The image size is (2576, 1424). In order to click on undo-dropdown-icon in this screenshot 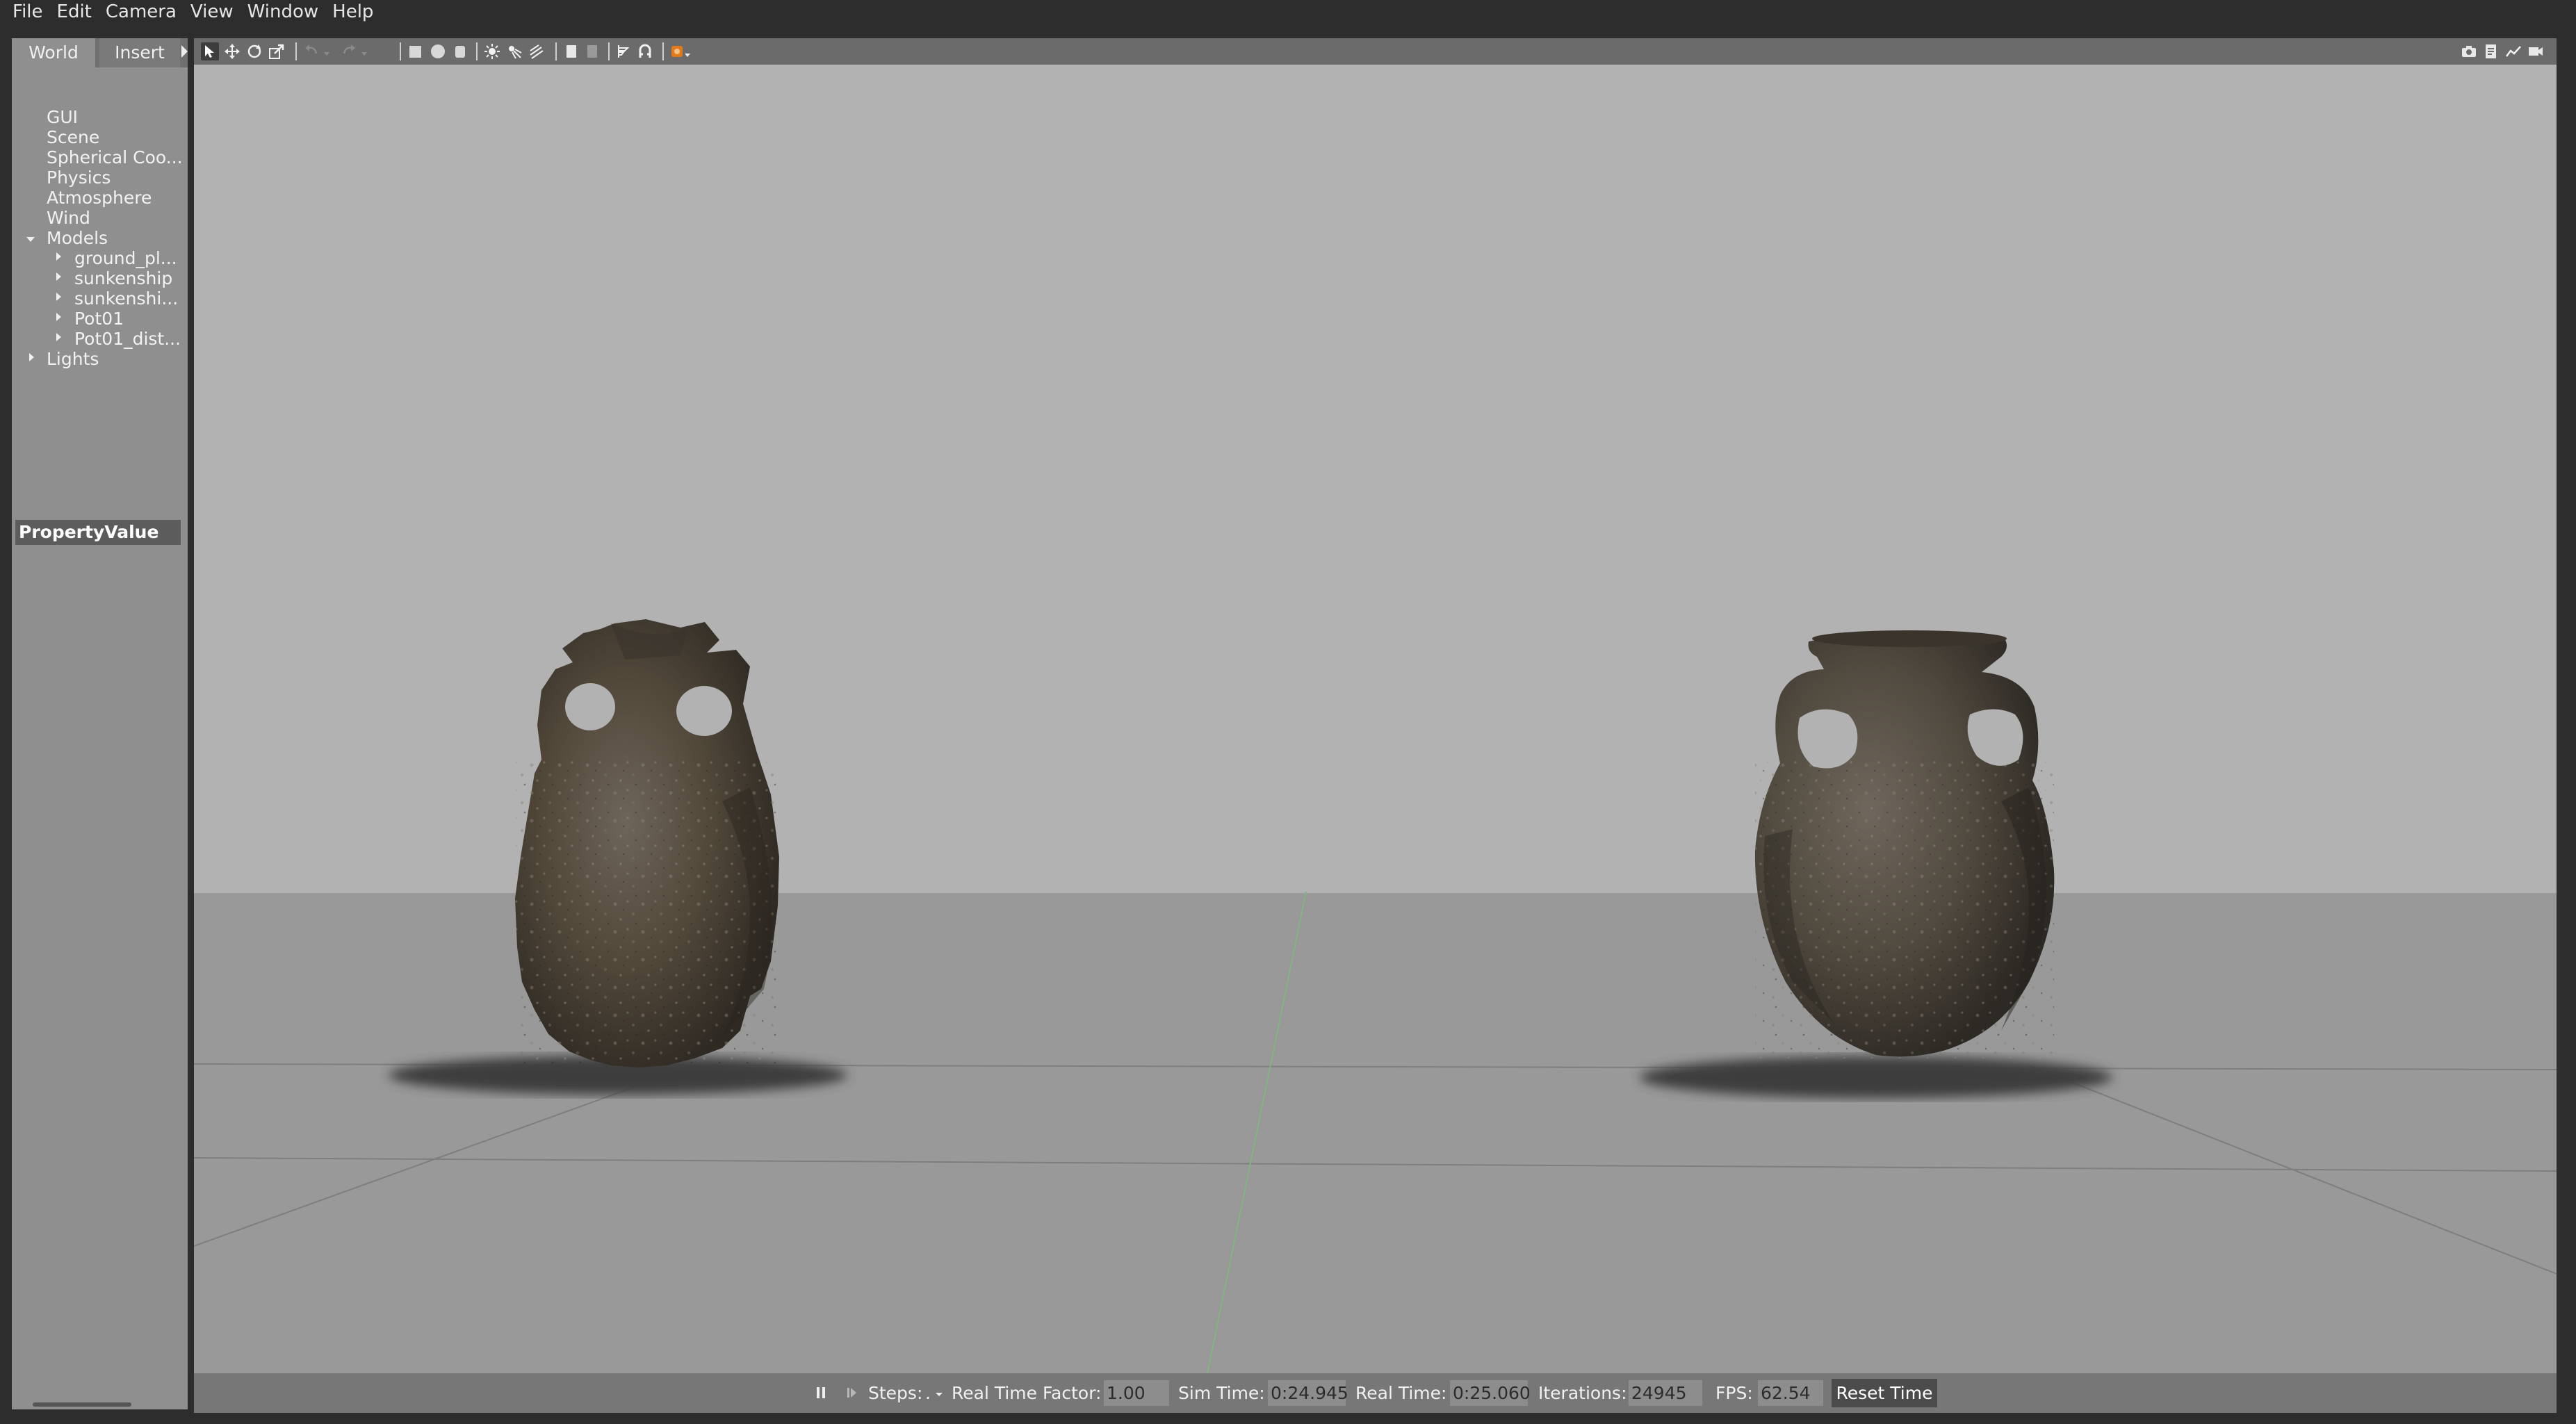, I will do `click(327, 51)`.